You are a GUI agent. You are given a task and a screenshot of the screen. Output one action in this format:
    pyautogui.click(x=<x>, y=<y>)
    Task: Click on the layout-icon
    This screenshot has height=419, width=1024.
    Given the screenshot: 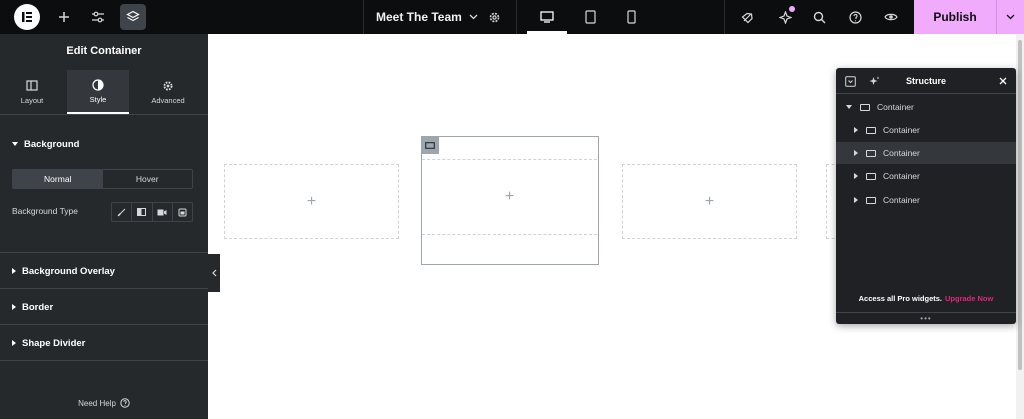 What is the action you would take?
    pyautogui.click(x=32, y=86)
    